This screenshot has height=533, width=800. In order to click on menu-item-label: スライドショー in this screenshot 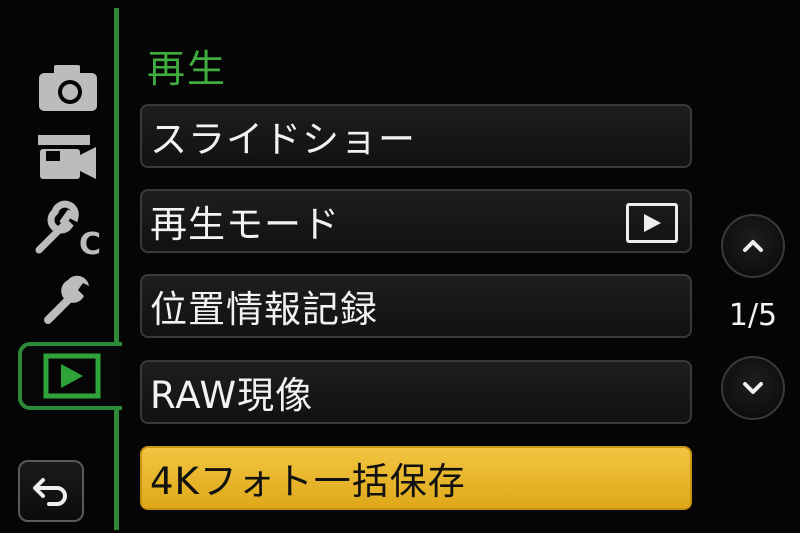, I will do `click(283, 139)`.